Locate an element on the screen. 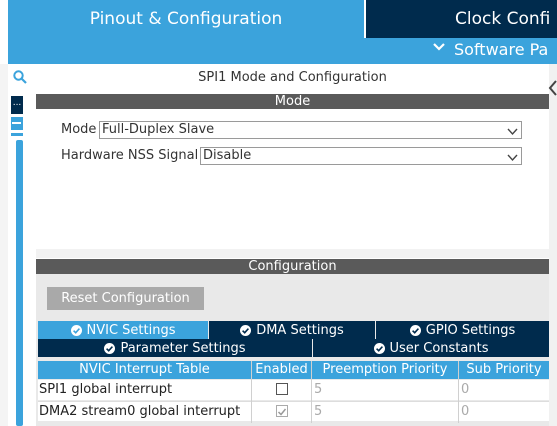 This screenshot has width=557, height=426. table-row: DMA2 stream0 global interrupt 5 0 is located at coordinates (293, 411).